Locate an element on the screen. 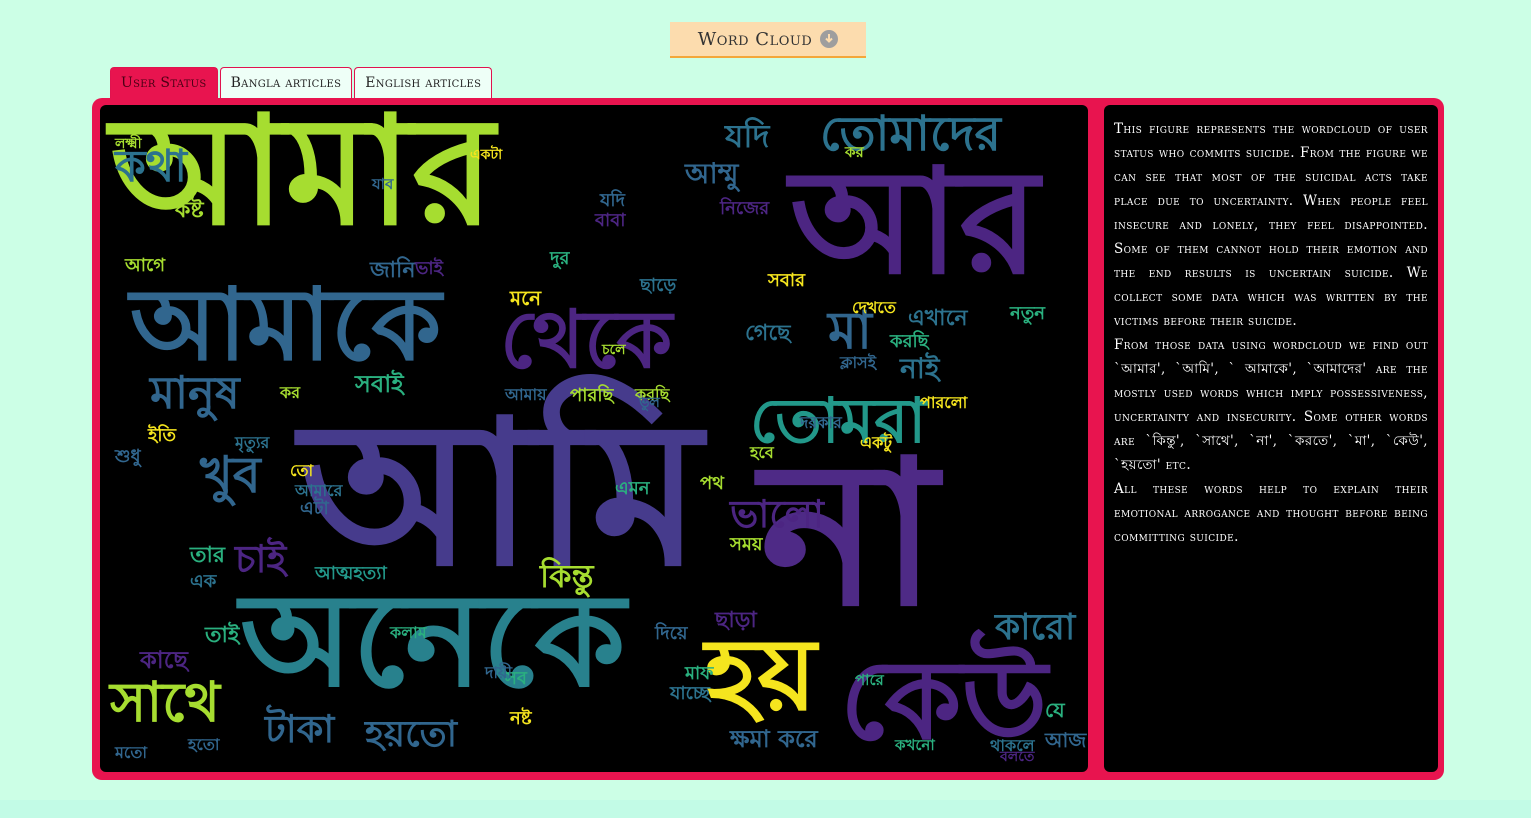  word-cloud-word: এক is located at coordinates (203, 581).